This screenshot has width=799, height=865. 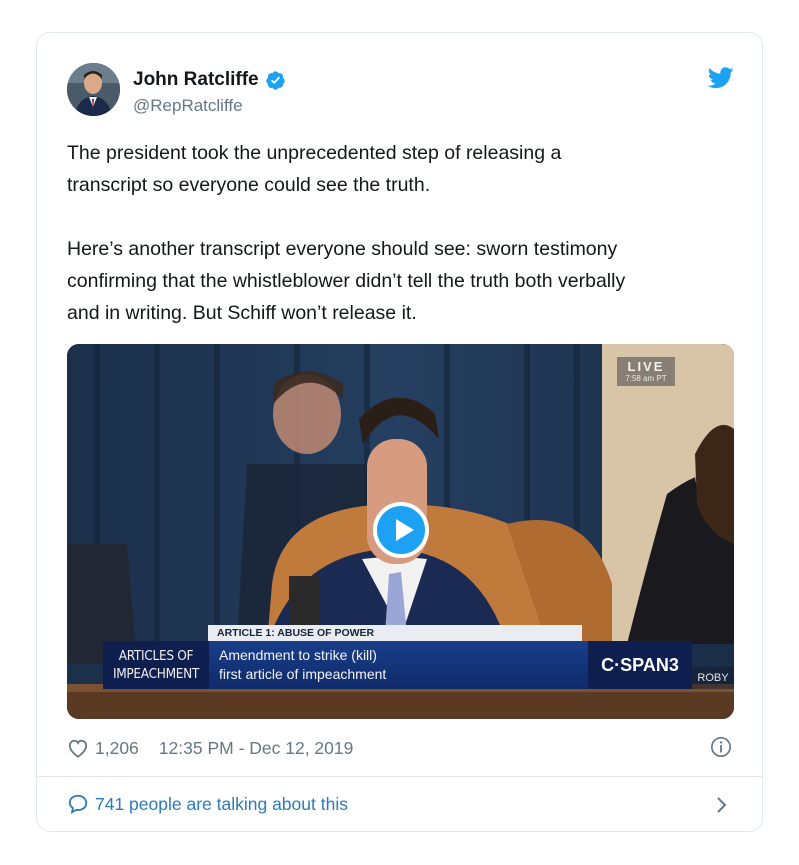 I want to click on name-tag: ROBY, so click(x=713, y=678).